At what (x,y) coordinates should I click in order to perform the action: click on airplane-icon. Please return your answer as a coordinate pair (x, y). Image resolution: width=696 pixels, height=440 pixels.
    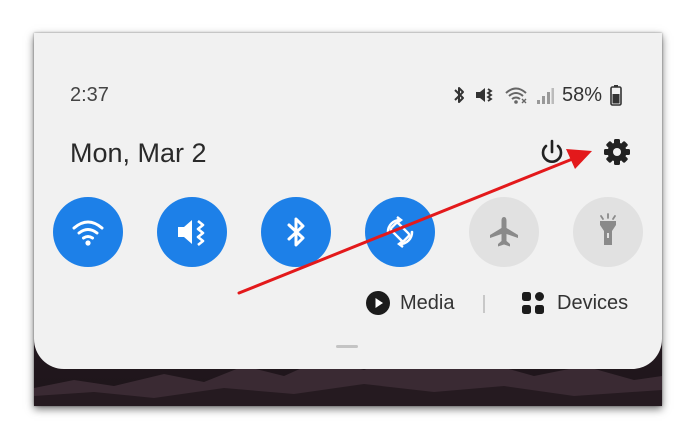
    Looking at the image, I should click on (504, 232).